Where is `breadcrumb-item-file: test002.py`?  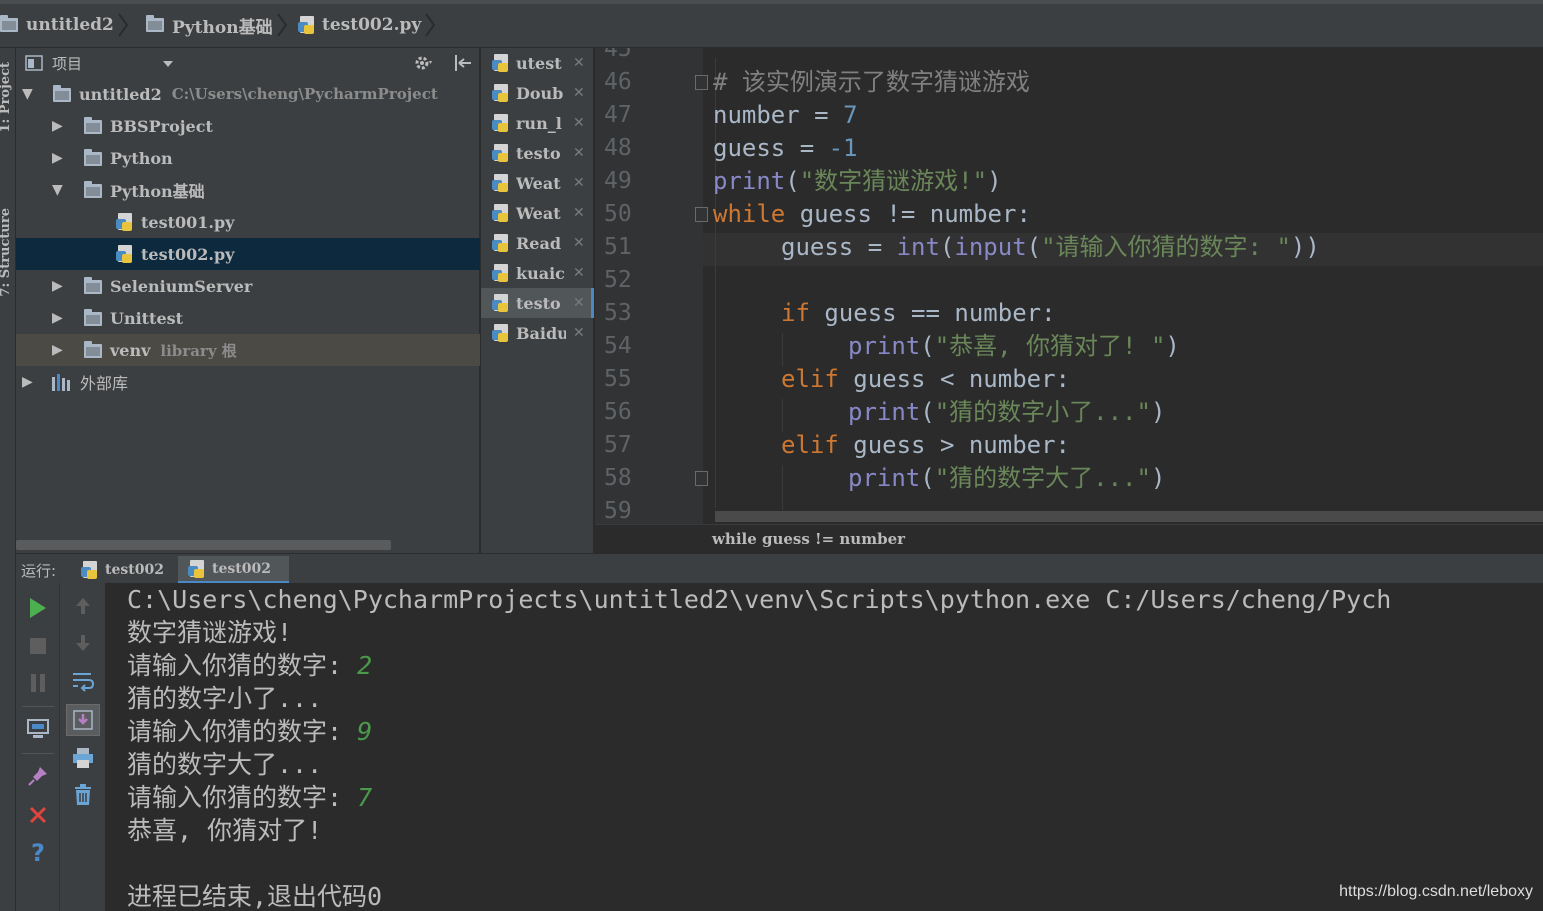
breadcrumb-item-file: test002.py is located at coordinates (367, 25).